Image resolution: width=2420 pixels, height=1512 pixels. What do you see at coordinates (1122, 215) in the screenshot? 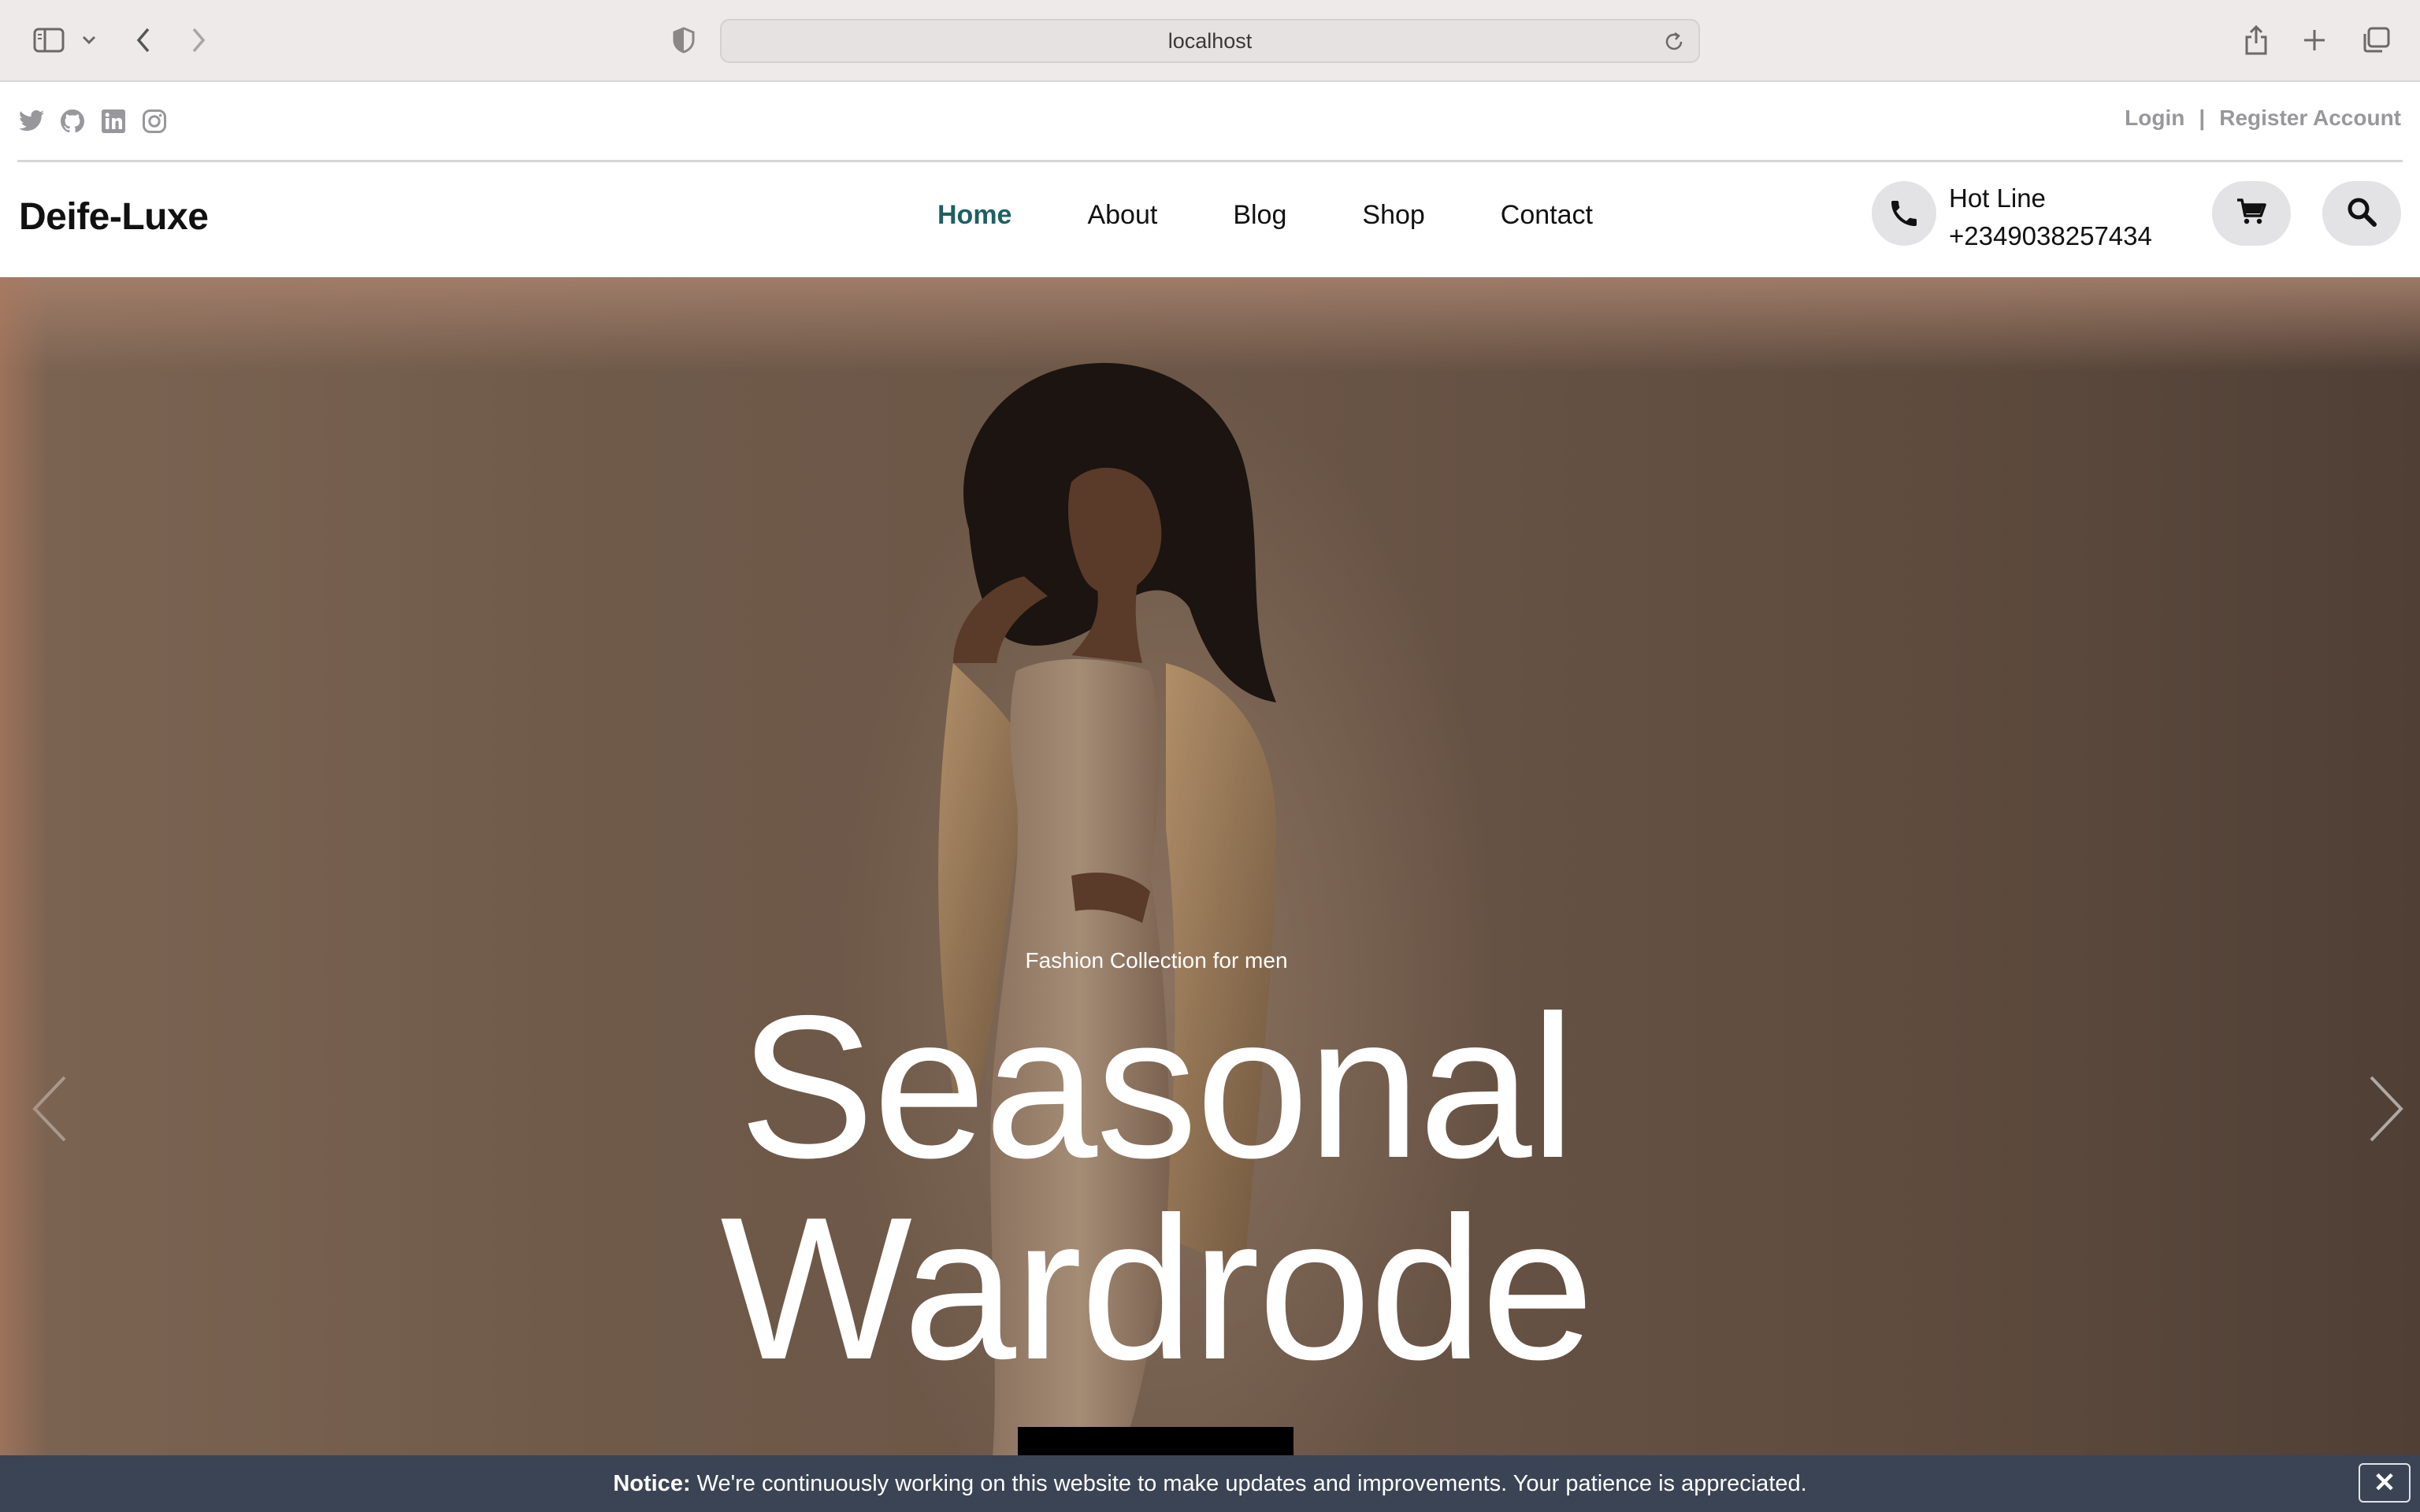
I see `nav-about: About` at bounding box center [1122, 215].